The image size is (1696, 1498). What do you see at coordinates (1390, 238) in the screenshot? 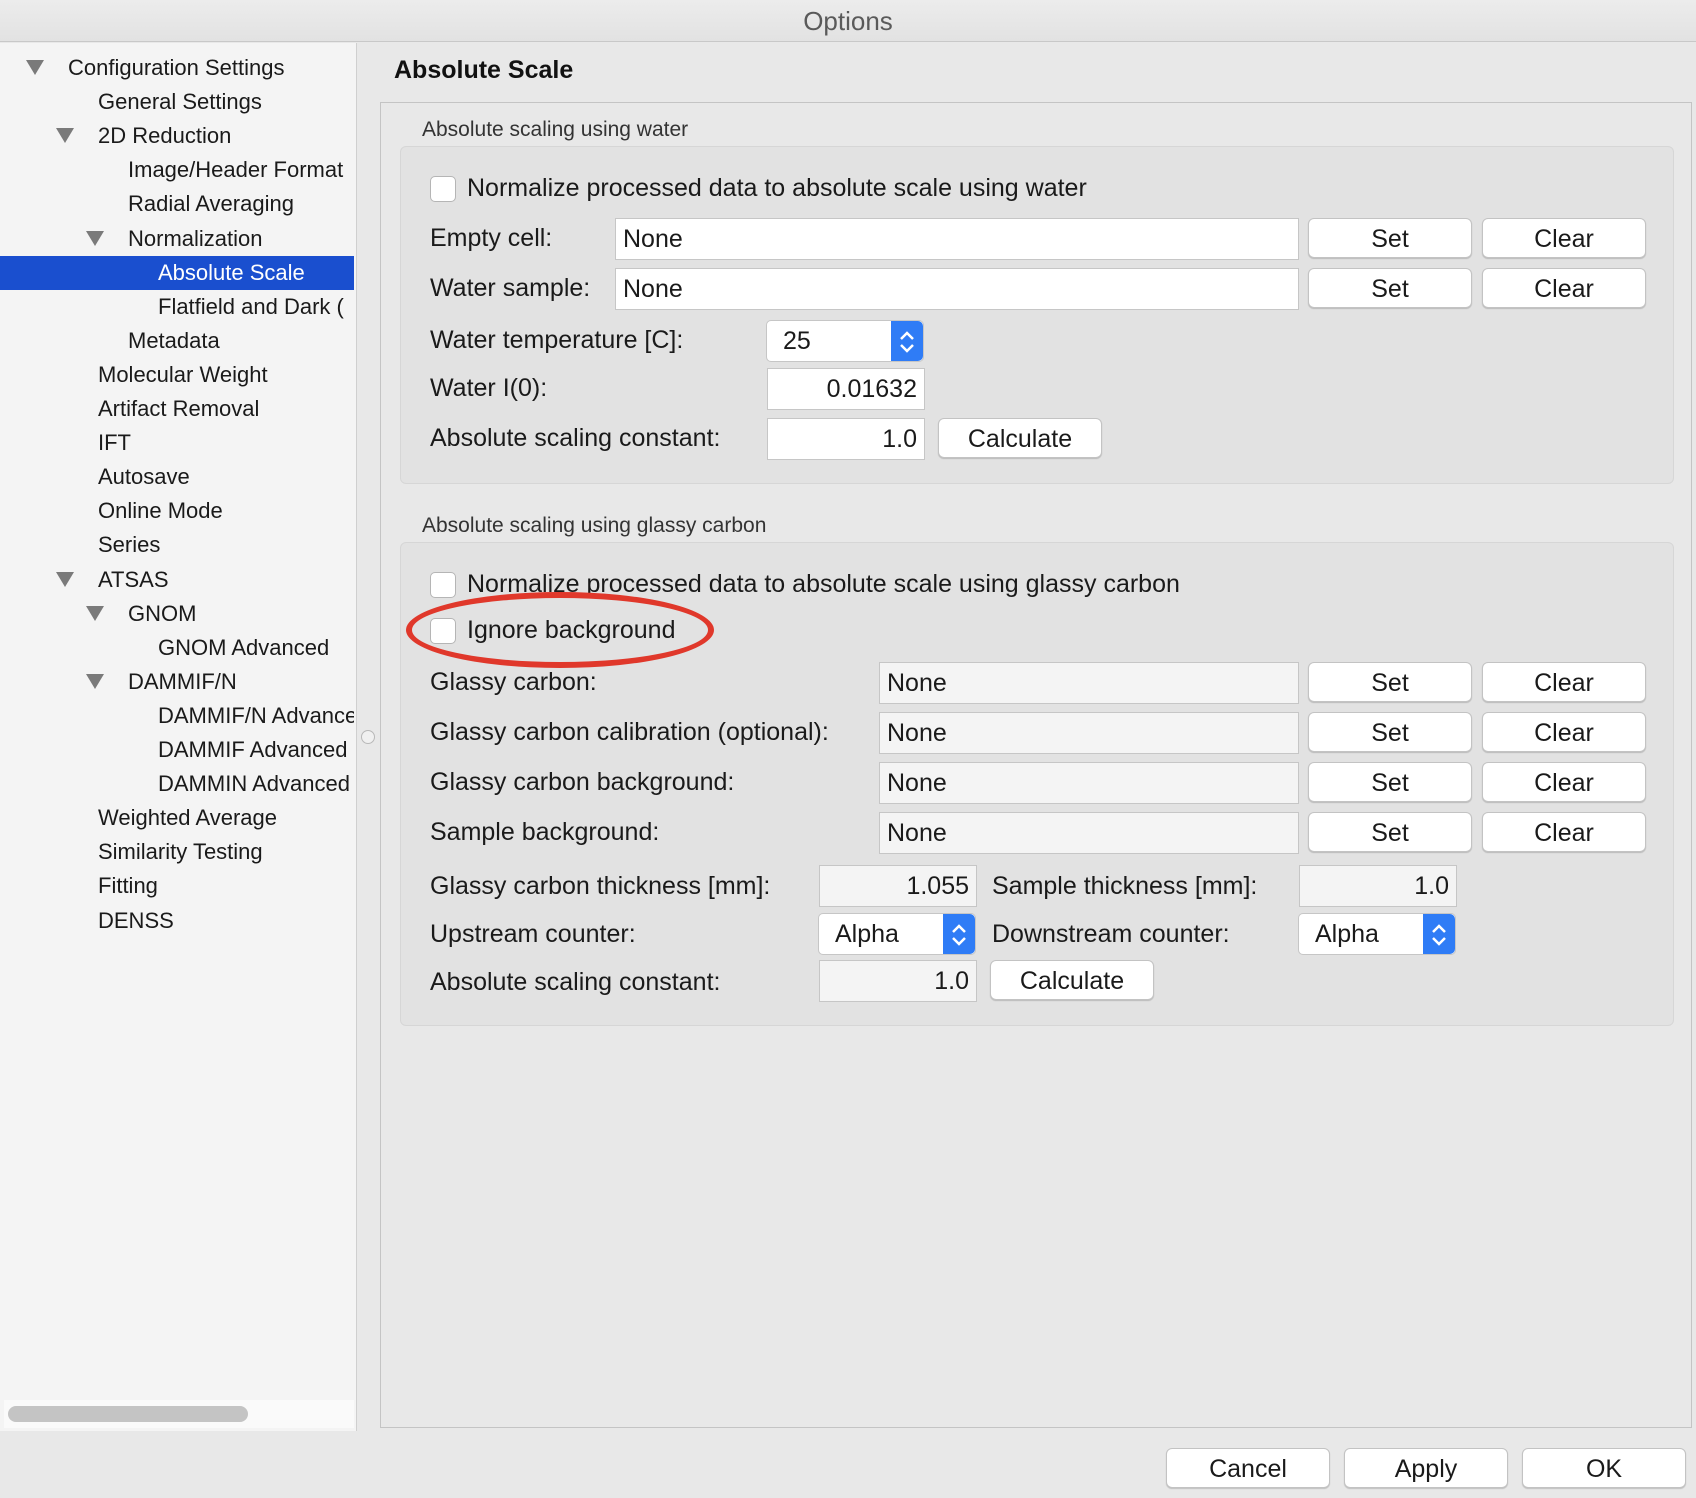
I see `empty-cell-set-button: Set` at bounding box center [1390, 238].